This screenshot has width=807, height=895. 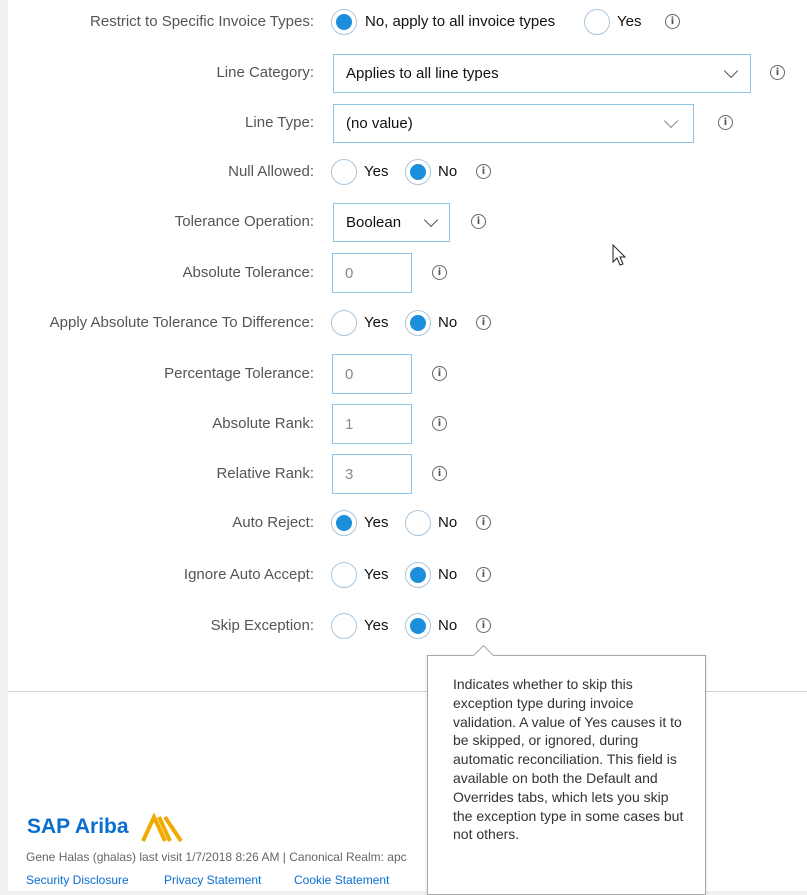 I want to click on logo-text: SAP Ariba, so click(x=78, y=826).